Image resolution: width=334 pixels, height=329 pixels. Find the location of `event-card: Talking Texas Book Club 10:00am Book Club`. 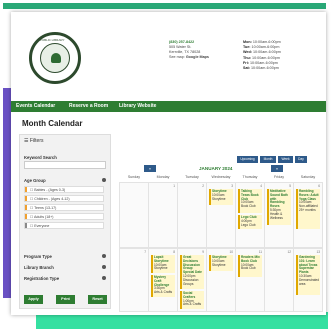

event-card: Talking Texas Book Club 10:00am Book Club is located at coordinates (250, 201).